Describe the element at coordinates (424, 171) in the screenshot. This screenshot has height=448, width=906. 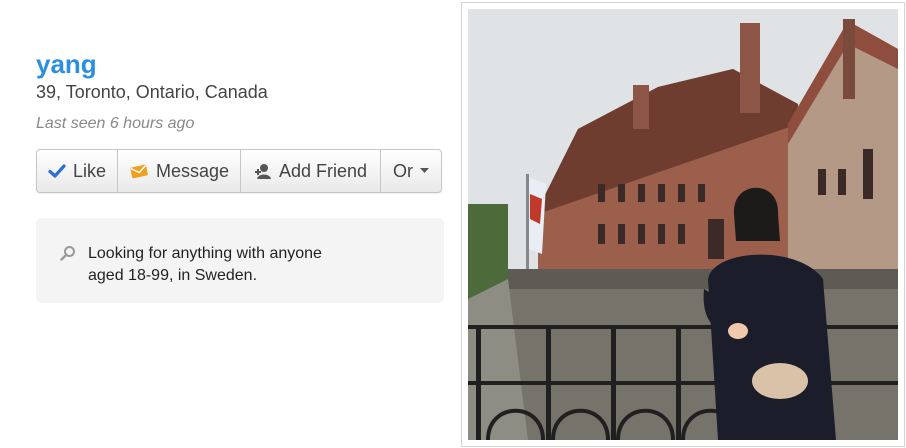
I see `caret-down-icon` at that location.